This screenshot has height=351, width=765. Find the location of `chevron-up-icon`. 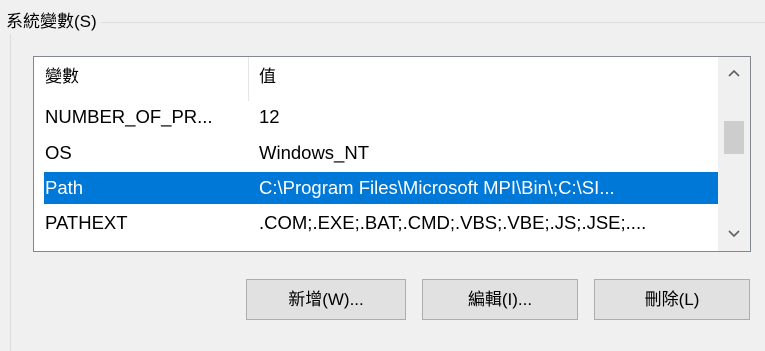

chevron-up-icon is located at coordinates (734, 74).